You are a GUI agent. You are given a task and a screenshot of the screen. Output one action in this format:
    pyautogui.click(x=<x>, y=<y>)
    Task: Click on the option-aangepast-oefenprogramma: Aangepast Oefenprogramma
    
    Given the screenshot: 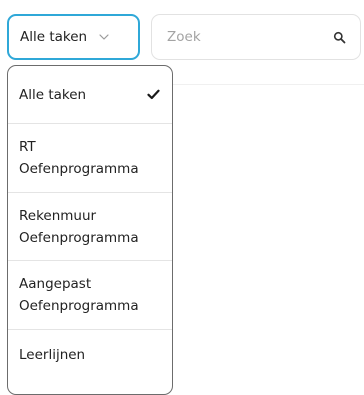 What is the action you would take?
    pyautogui.click(x=90, y=295)
    